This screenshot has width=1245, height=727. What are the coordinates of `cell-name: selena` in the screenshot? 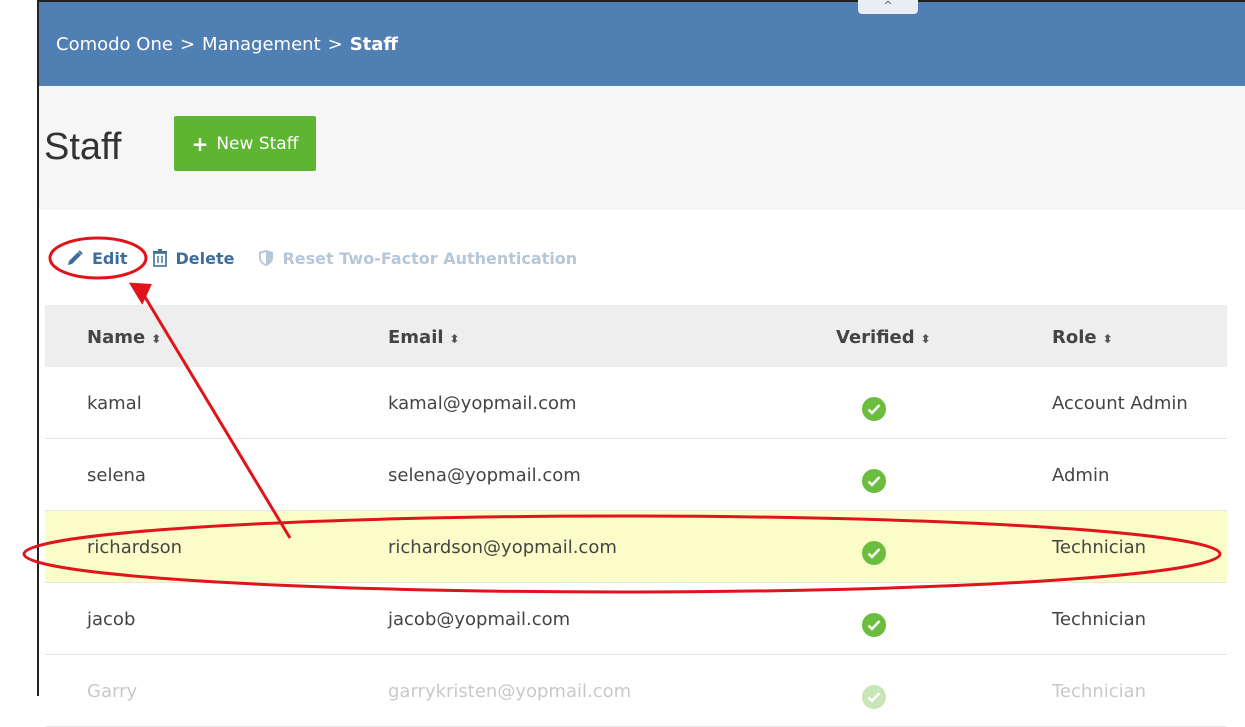 It's located at (116, 475).